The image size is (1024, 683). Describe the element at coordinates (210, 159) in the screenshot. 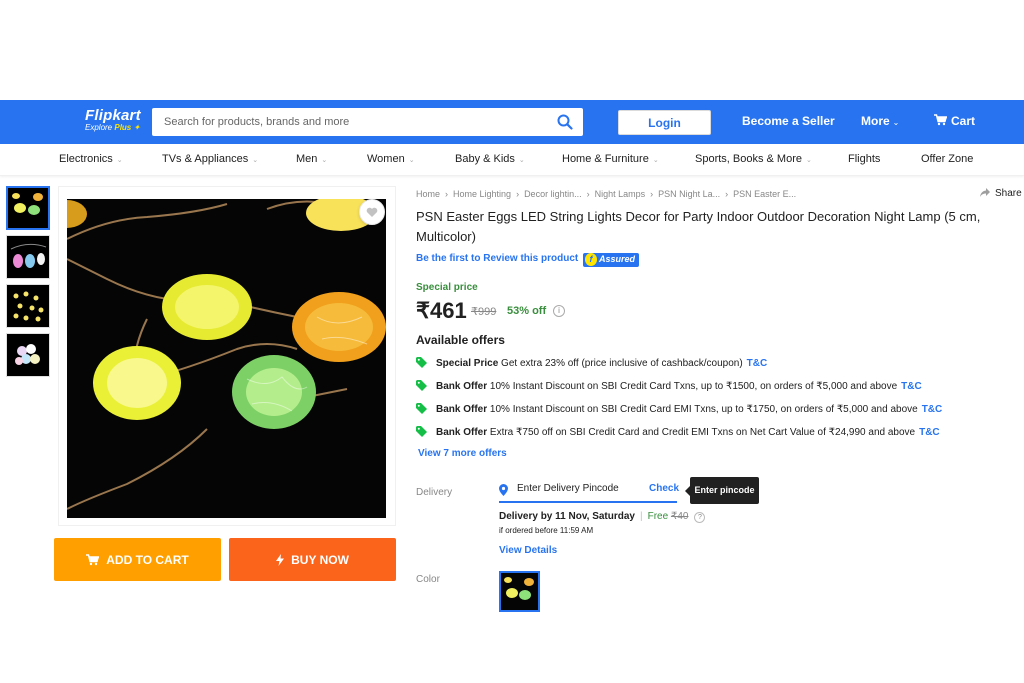

I see `category-tvs-appliances: TVs & Appliances ⌄` at that location.